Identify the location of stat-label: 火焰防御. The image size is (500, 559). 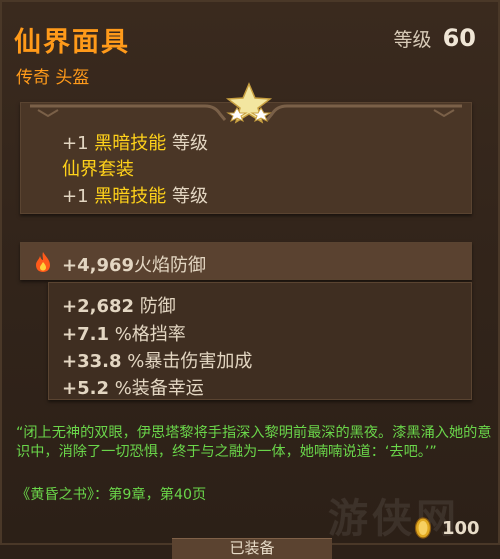
(170, 265).